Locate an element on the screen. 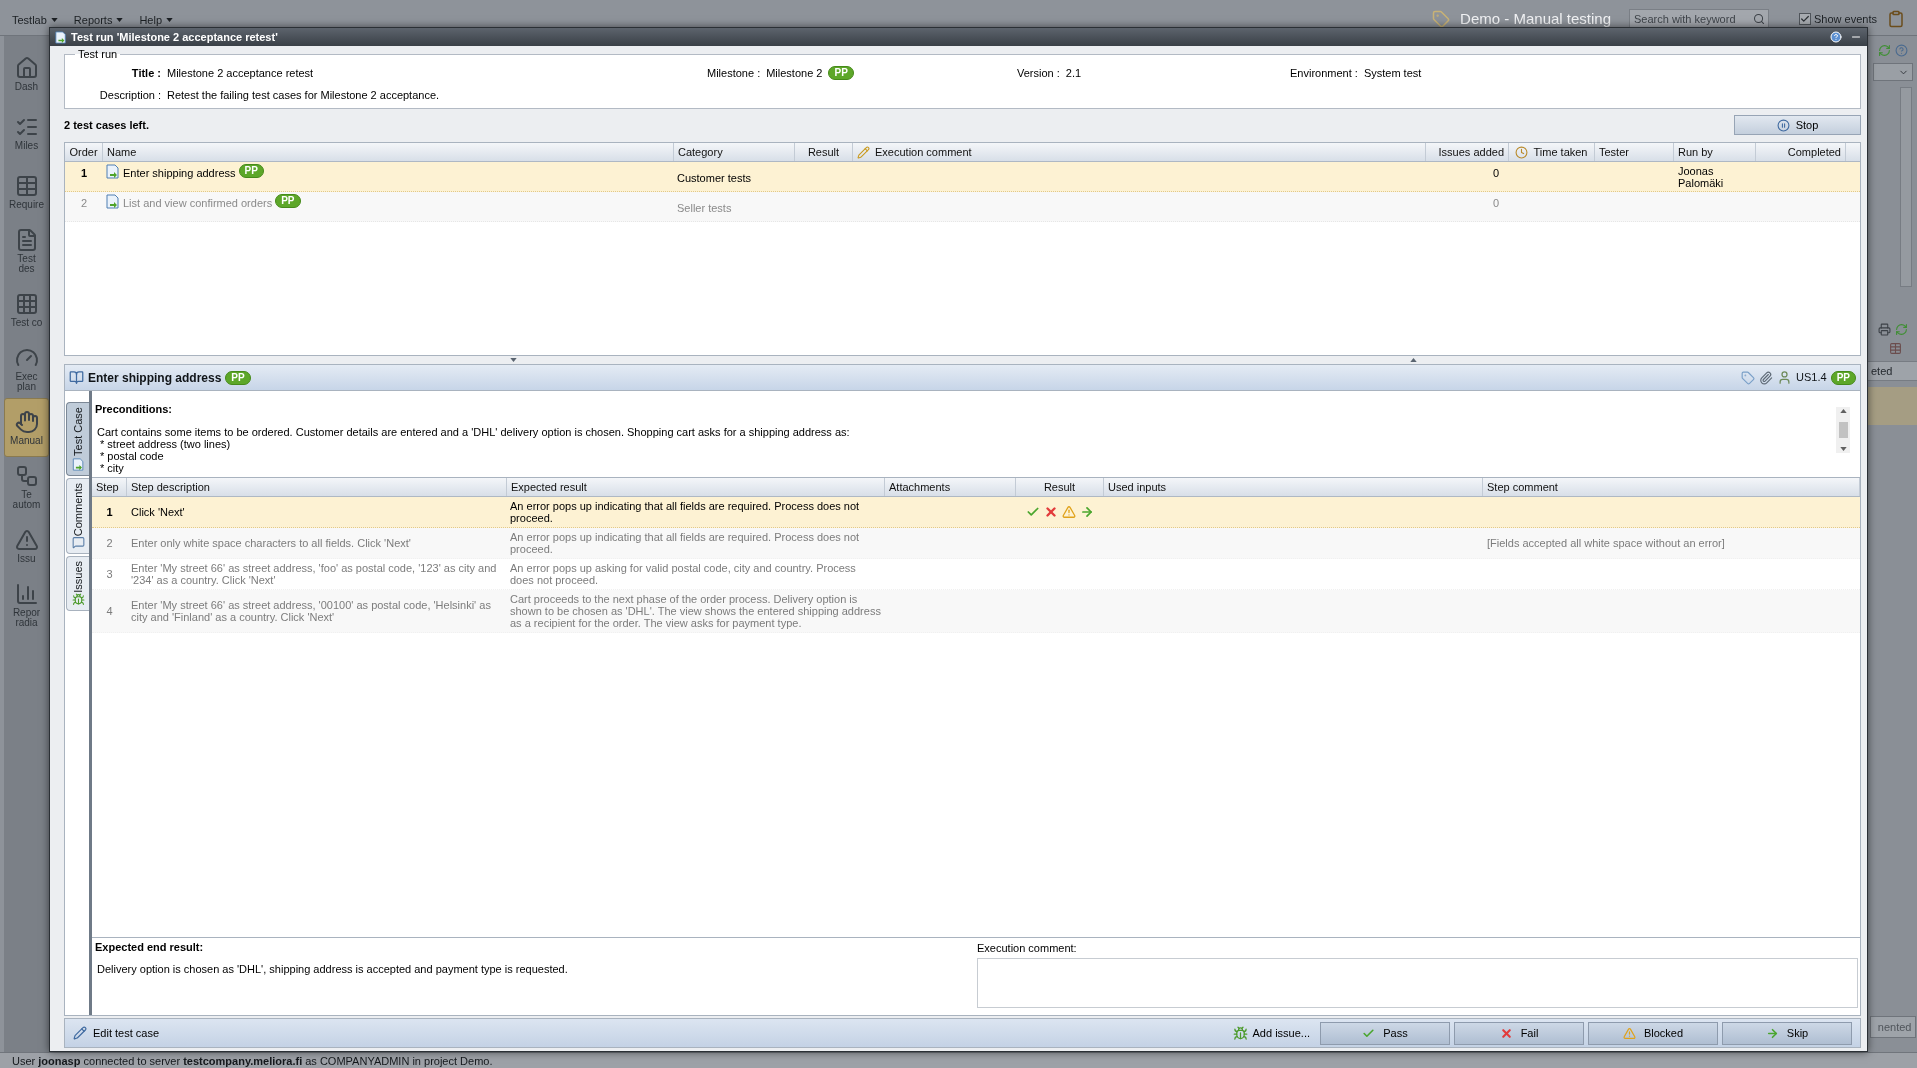 This screenshot has width=1917, height=1068. precondition-line: * postal code is located at coordinates (132, 456).